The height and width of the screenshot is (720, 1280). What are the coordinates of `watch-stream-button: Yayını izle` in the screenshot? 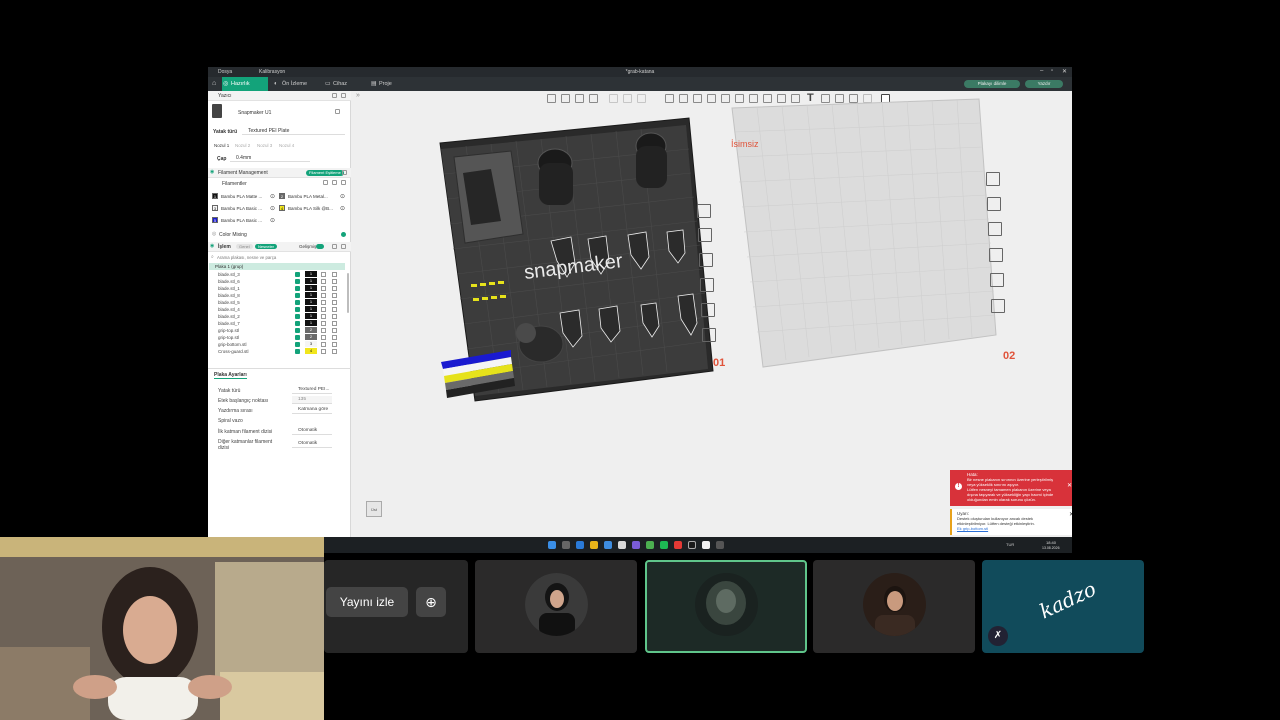 It's located at (367, 602).